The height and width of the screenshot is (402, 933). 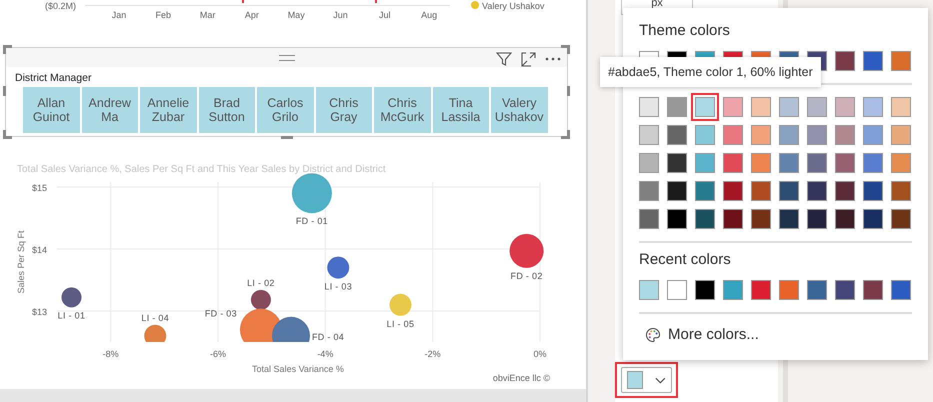 I want to click on axis-label: -2%, so click(x=432, y=354).